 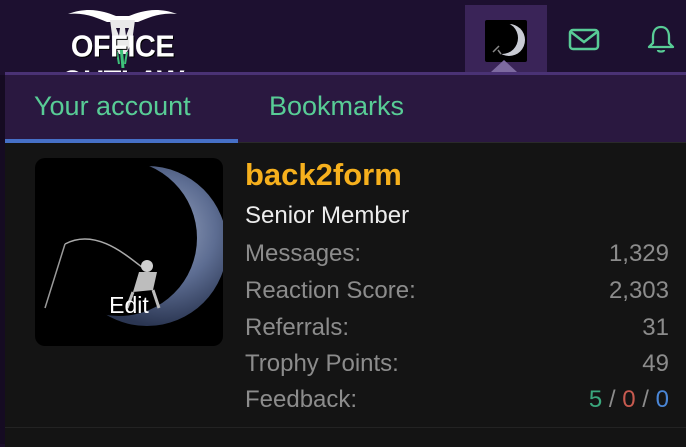 What do you see at coordinates (655, 328) in the screenshot?
I see `stat-value: 31` at bounding box center [655, 328].